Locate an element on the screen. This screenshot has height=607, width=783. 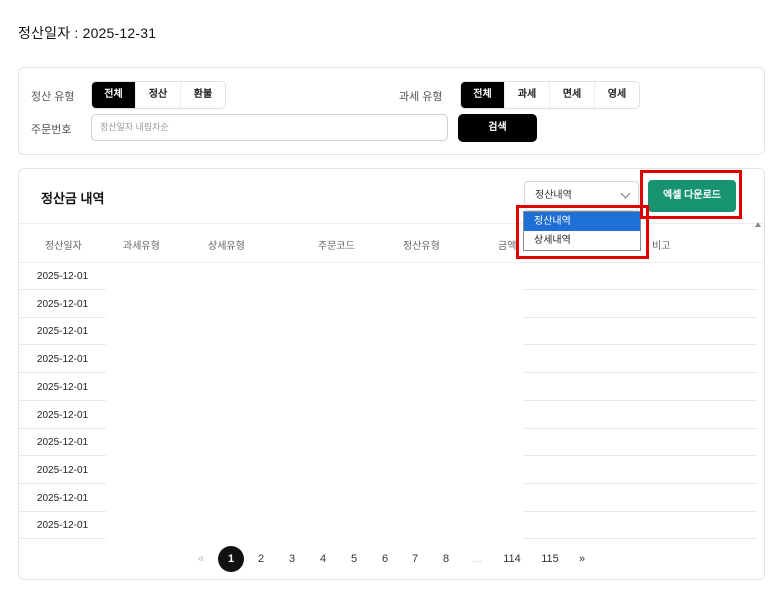
excel-download-button: 엑셀 다운로드 is located at coordinates (692, 196).